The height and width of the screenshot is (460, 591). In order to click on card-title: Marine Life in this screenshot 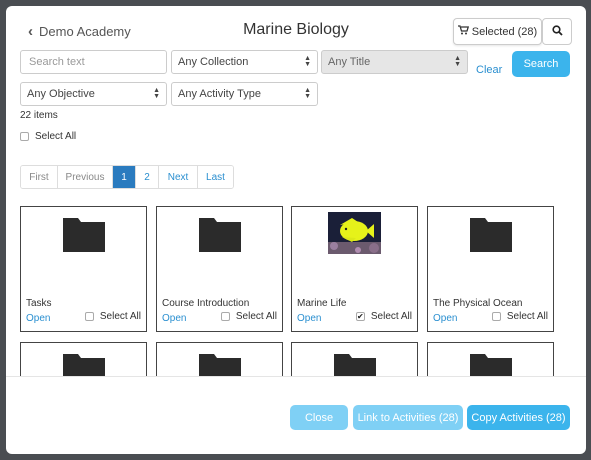, I will do `click(322, 303)`.